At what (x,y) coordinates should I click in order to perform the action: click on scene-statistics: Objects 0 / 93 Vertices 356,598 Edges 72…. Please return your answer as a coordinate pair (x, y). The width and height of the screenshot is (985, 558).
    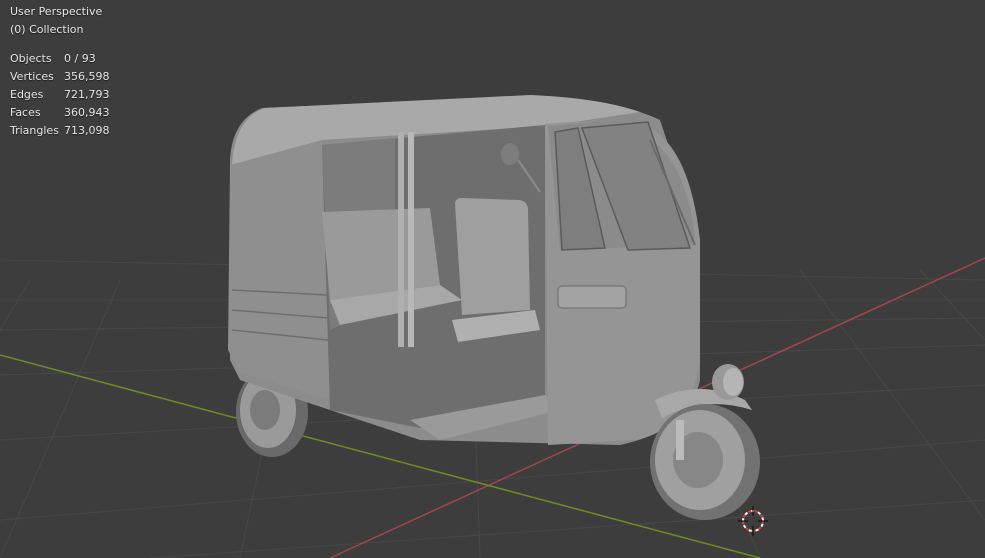
    Looking at the image, I should click on (60, 95).